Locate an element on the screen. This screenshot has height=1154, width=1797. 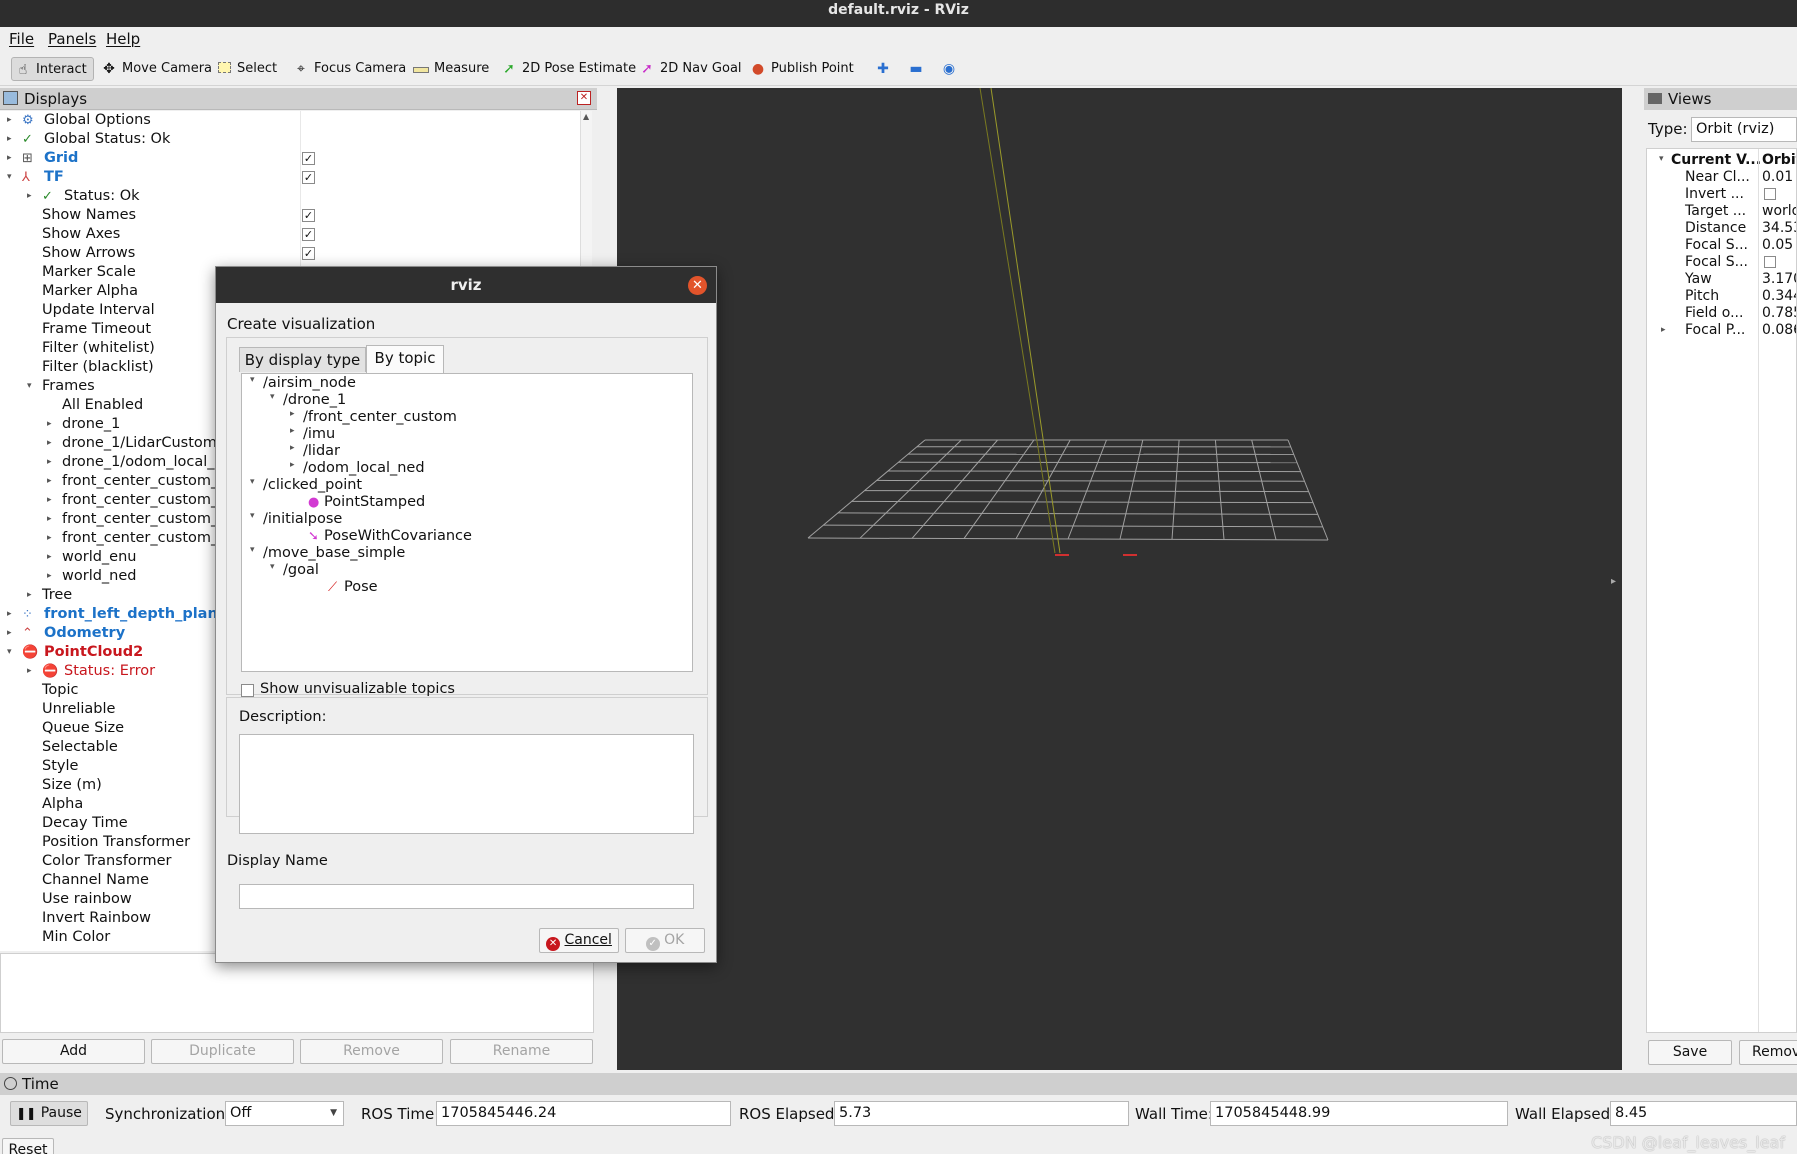
topic-tree-item: /lidar is located at coordinates (321, 451).